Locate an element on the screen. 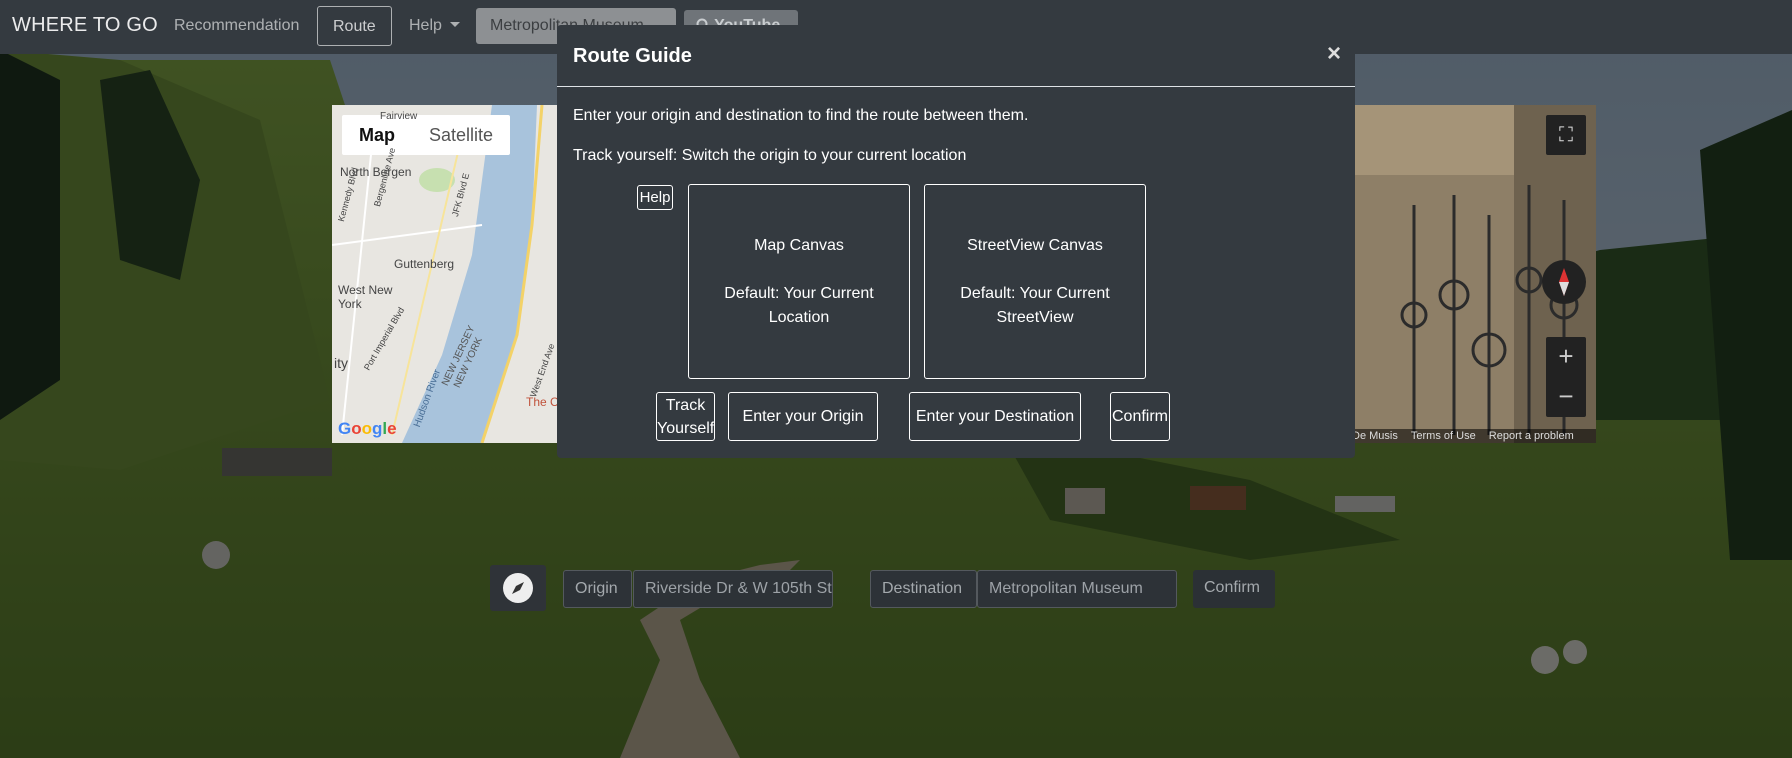  map-label-guttenberg: Guttenberg is located at coordinates (424, 264).